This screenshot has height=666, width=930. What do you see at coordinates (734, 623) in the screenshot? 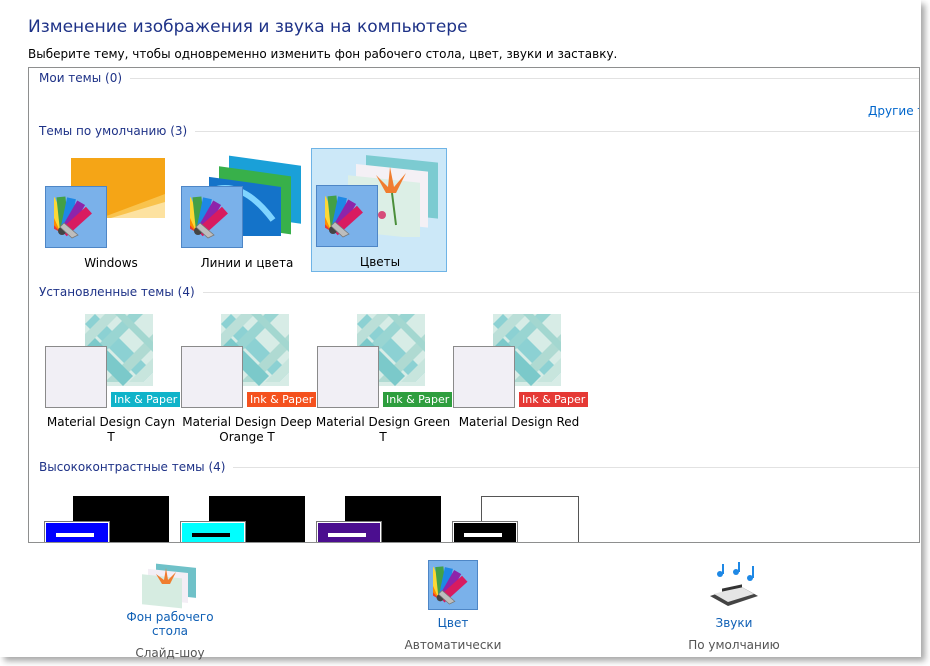
I see `sounds-label: Звуки` at bounding box center [734, 623].